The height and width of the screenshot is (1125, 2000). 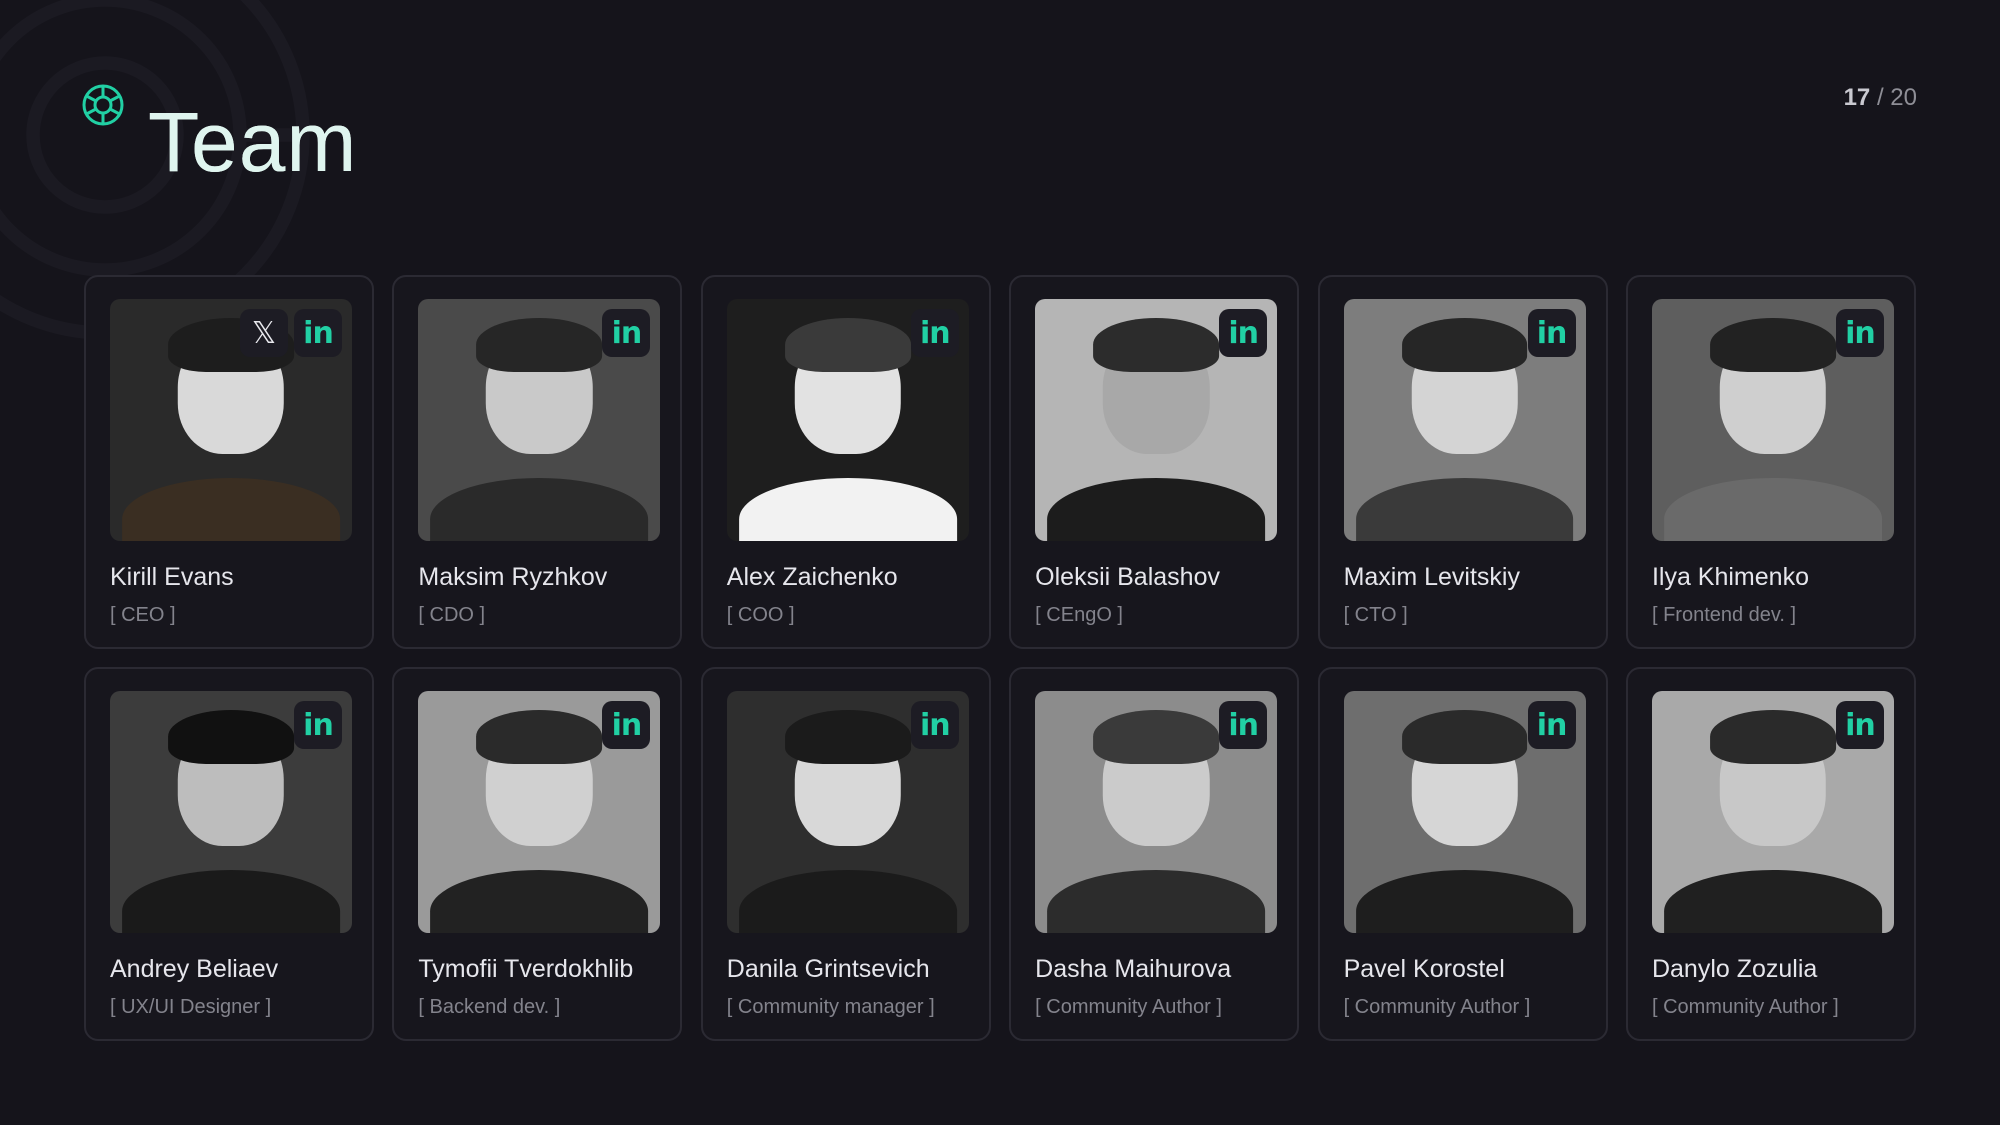 I want to click on team-member-card: in Oleksii Balashov [ CEngO ], so click(x=1154, y=462).